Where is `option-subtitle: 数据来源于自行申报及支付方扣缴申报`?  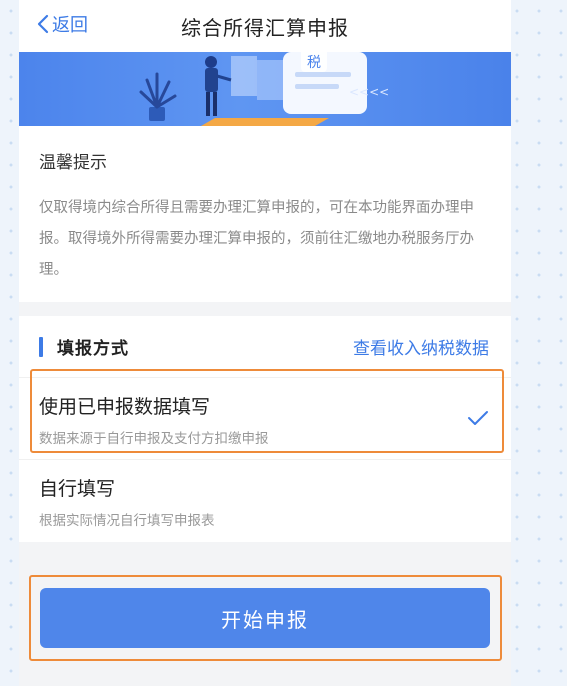
option-subtitle: 数据来源于自行申报及支付方扣缴申报 is located at coordinates (154, 439).